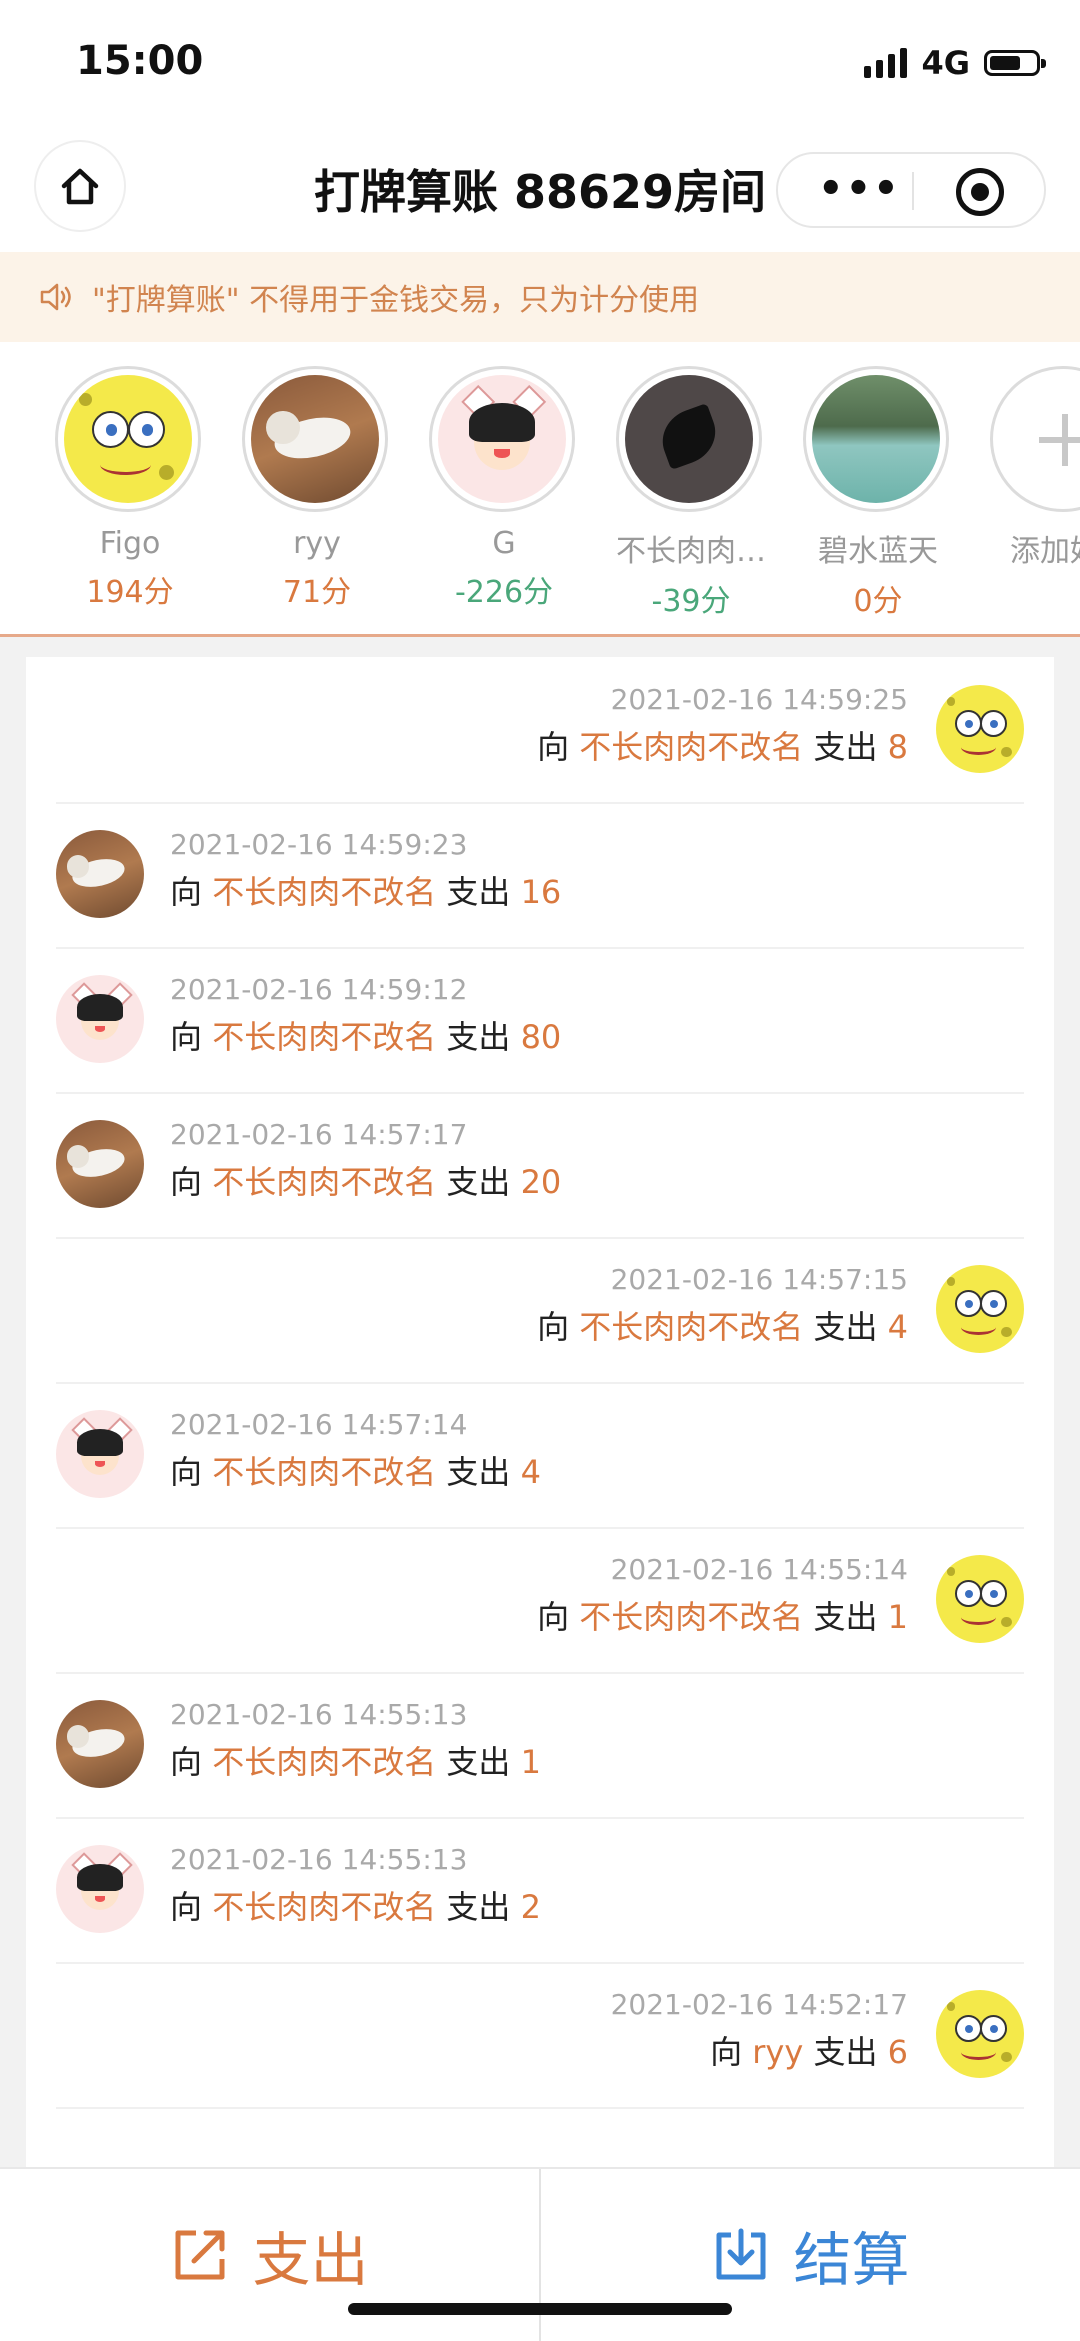 This screenshot has width=1080, height=2341. I want to click on settle-button: 结算, so click(810, 2255).